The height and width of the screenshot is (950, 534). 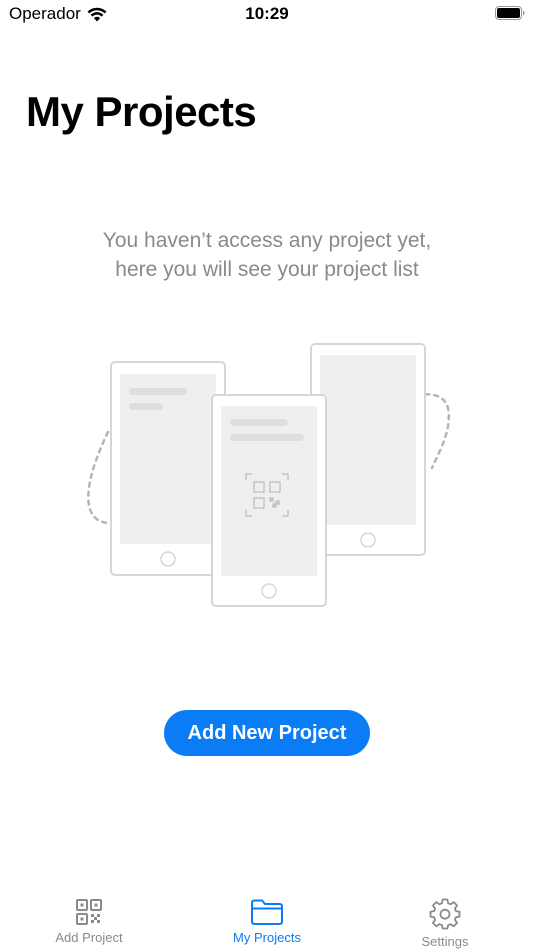 I want to click on tab-add-project: Add Project, so click(x=89, y=917).